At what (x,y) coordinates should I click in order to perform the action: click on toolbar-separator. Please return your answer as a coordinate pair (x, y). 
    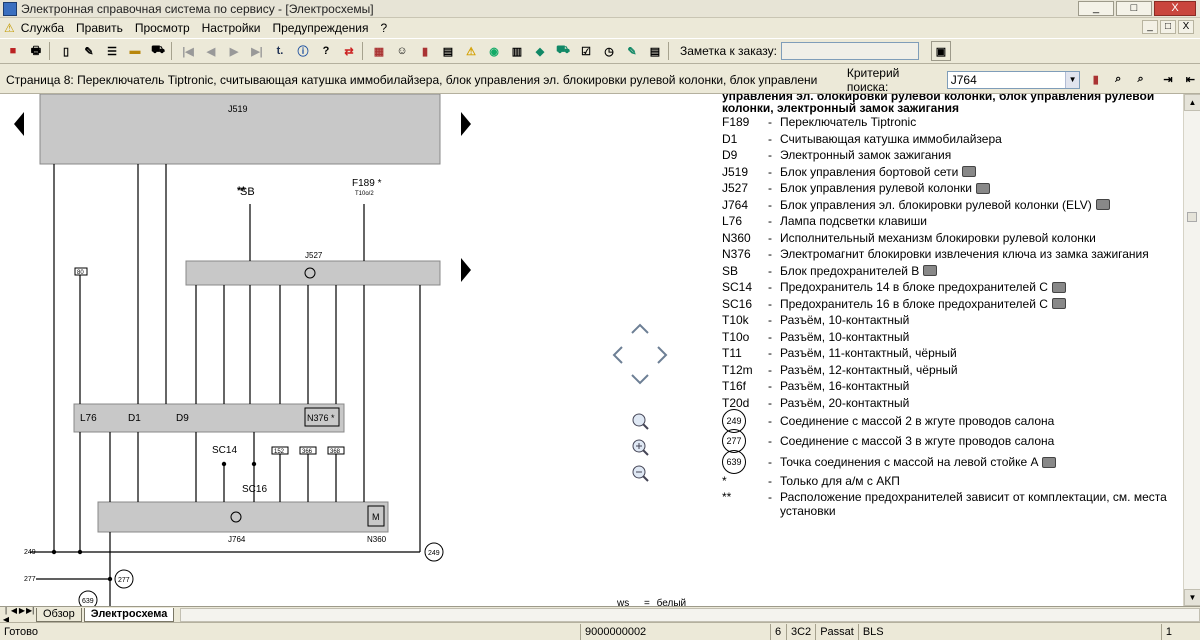
    Looking at the image, I should click on (171, 51).